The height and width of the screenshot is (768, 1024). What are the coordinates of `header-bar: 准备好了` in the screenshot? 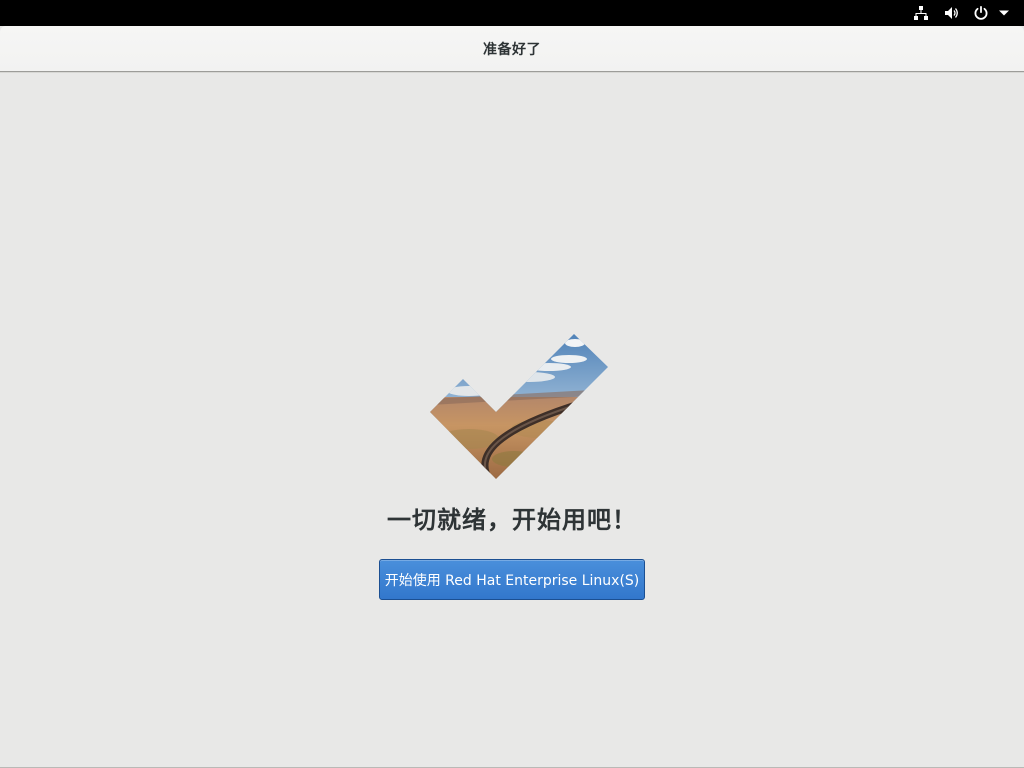 It's located at (512, 49).